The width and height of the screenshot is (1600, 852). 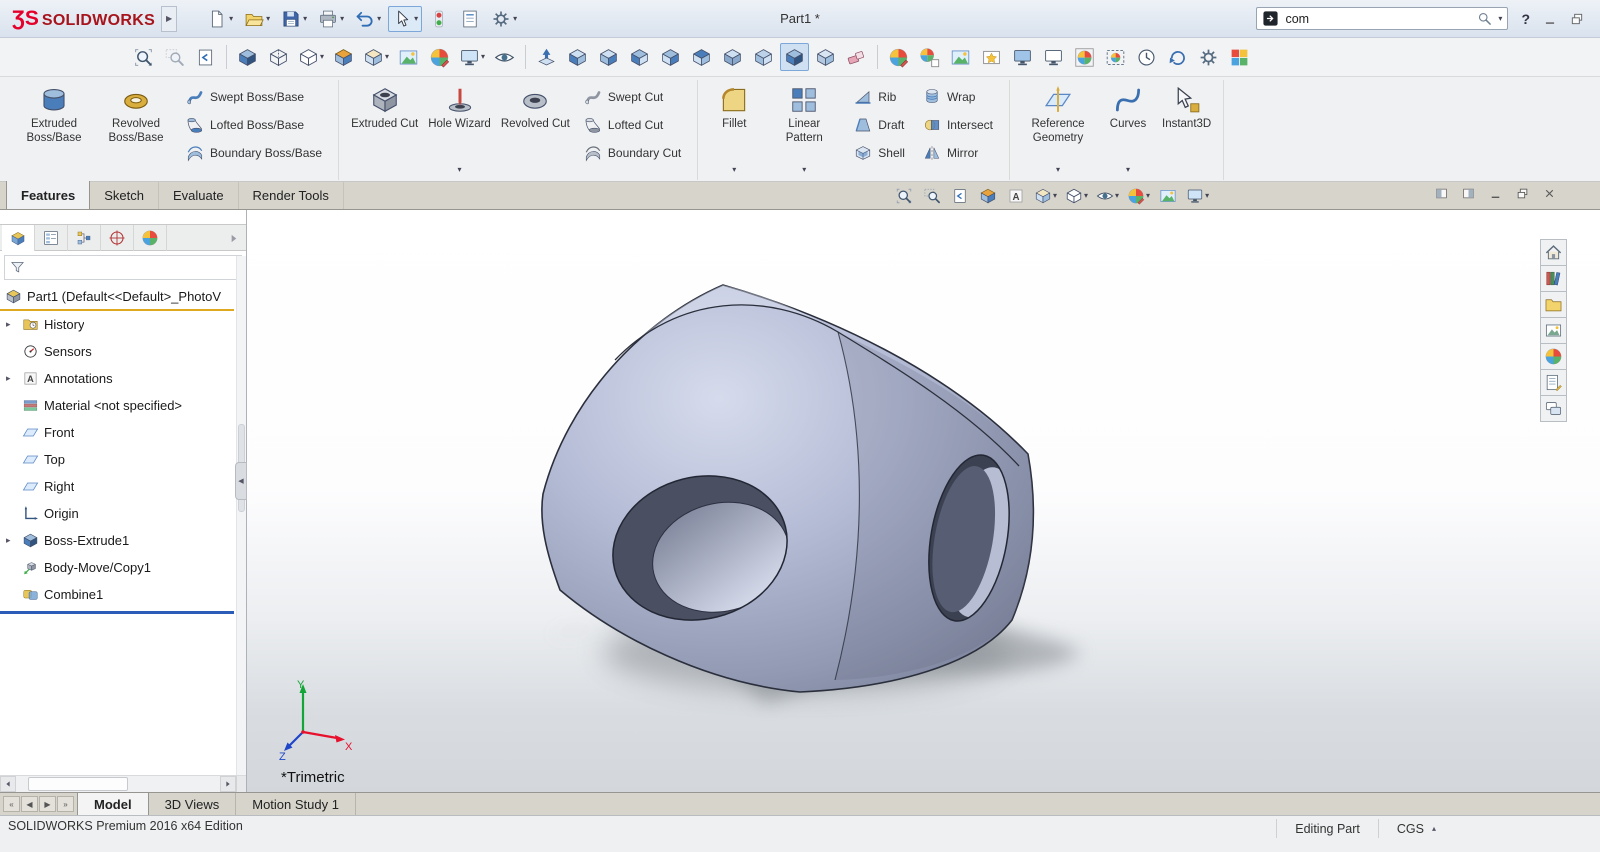 I want to click on edit-decal-button, so click(x=991, y=57).